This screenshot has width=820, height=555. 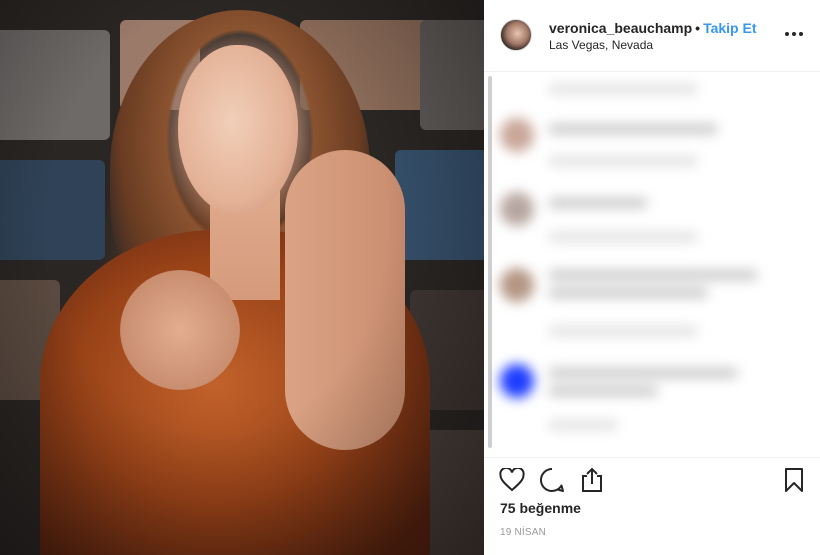 What do you see at coordinates (516, 35) in the screenshot?
I see `avatar` at bounding box center [516, 35].